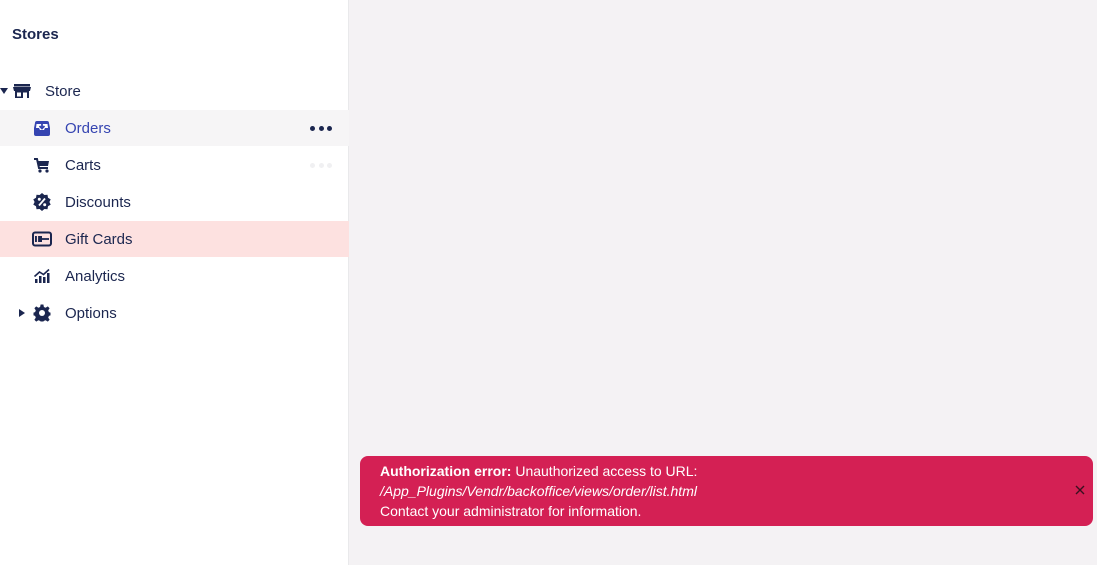  What do you see at coordinates (42, 165) in the screenshot?
I see `cart-icon` at bounding box center [42, 165].